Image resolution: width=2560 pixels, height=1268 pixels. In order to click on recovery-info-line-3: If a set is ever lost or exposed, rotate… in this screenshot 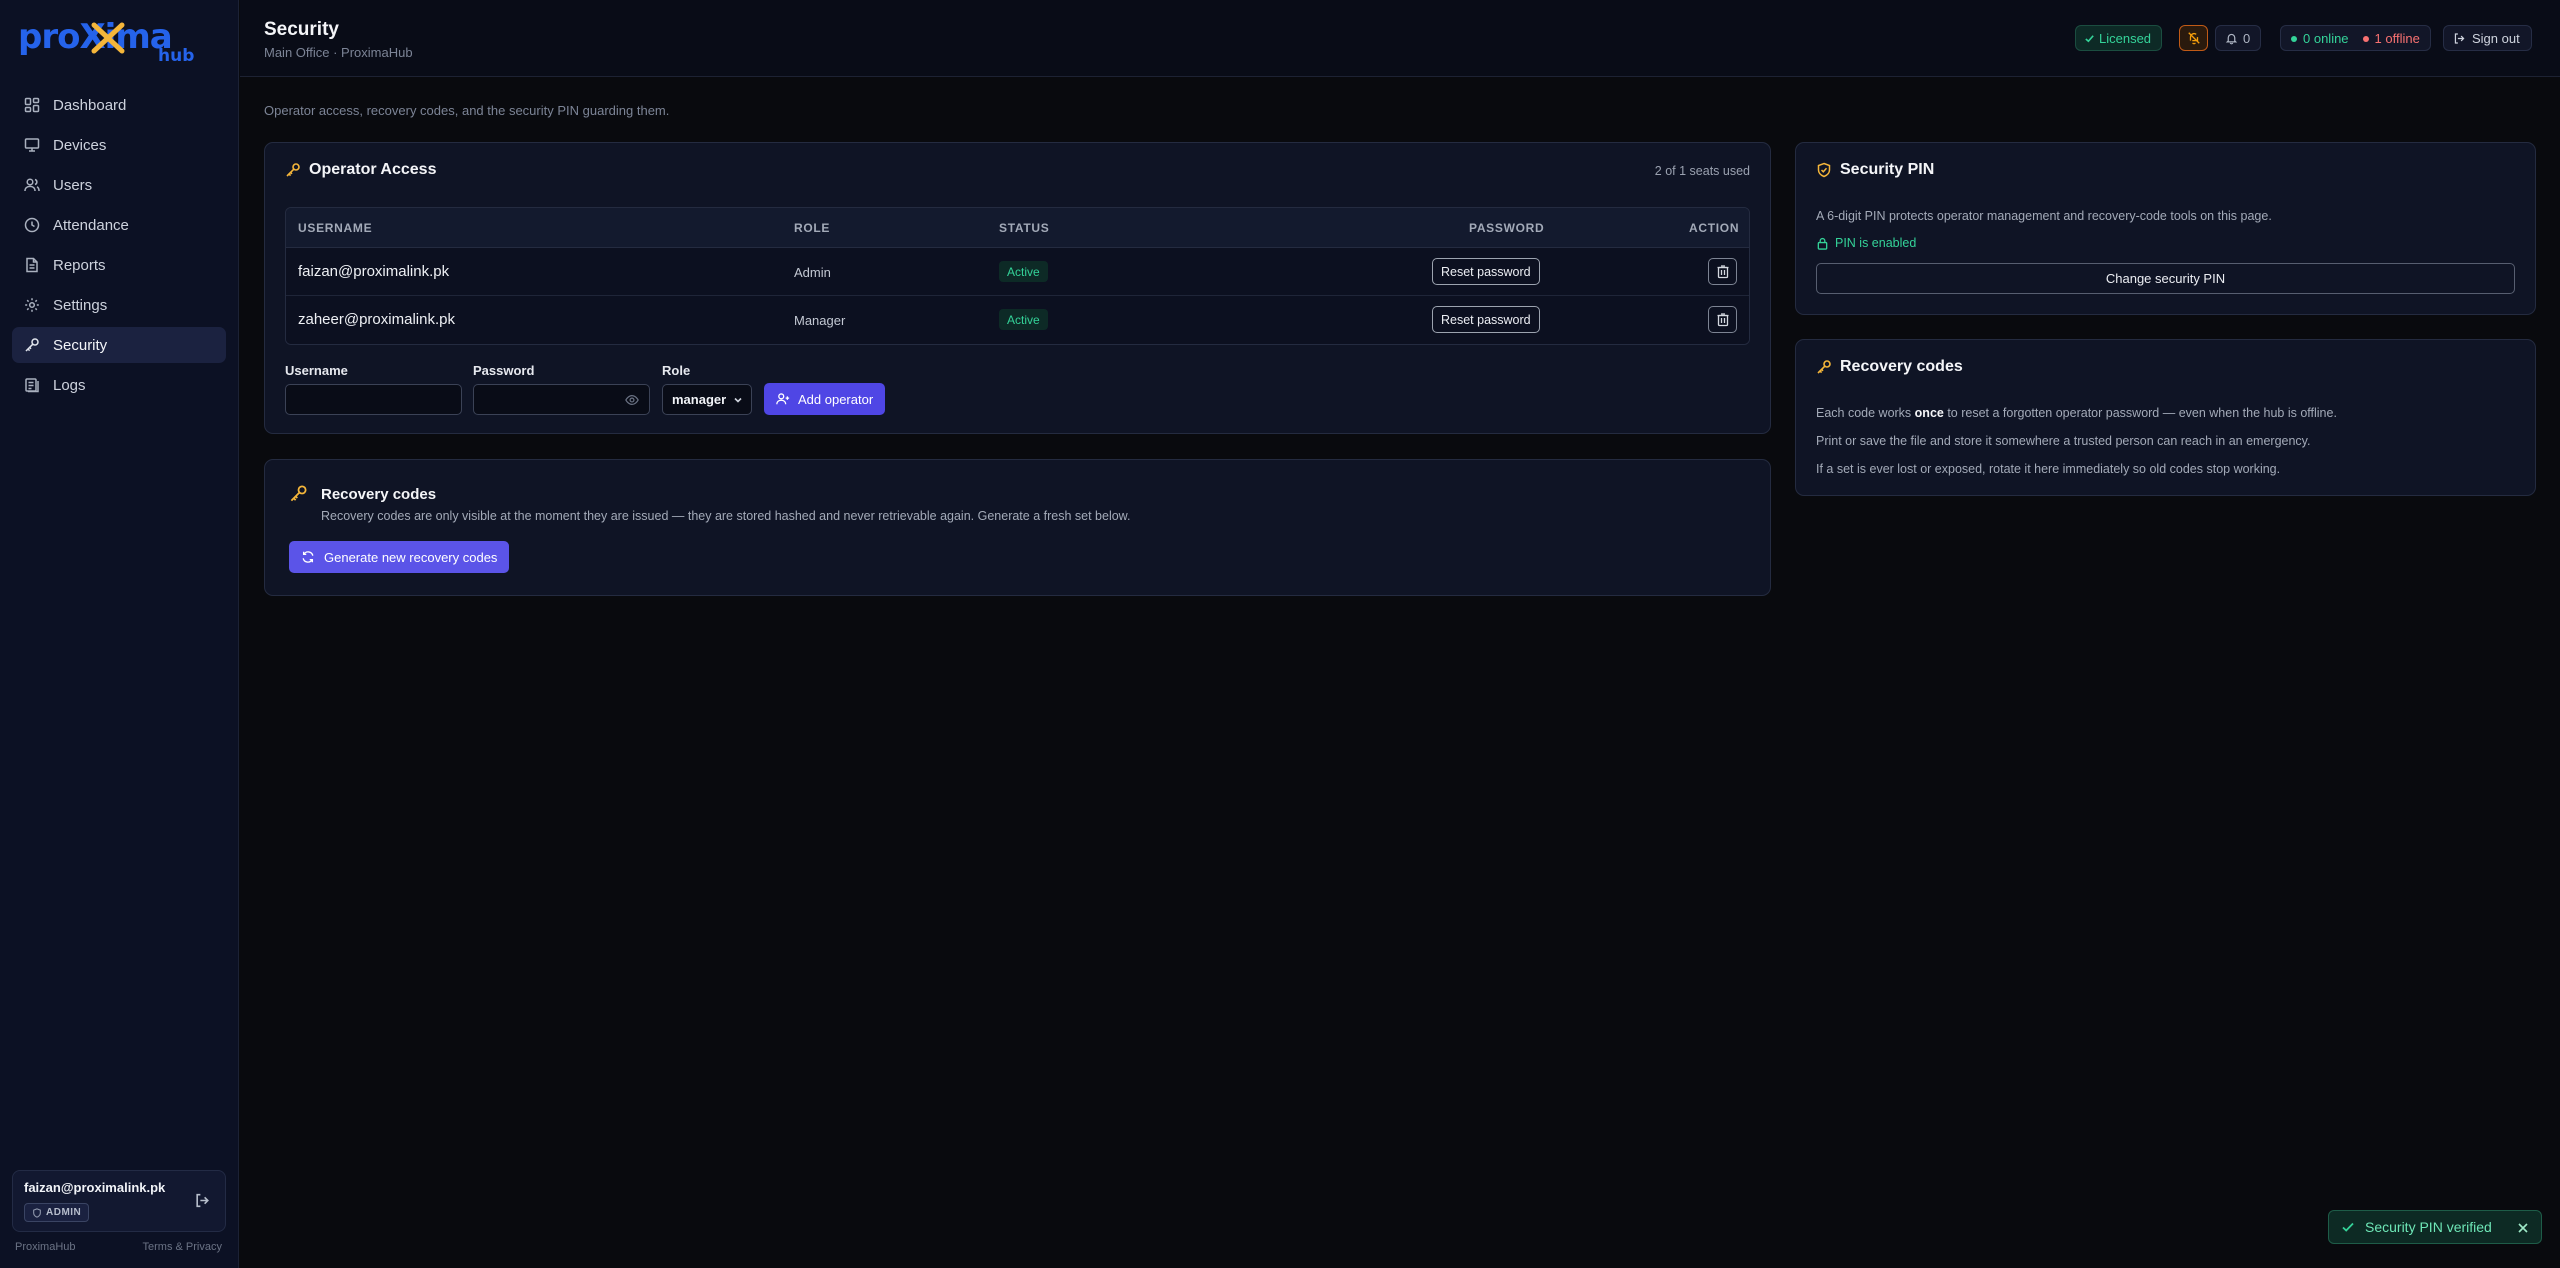, I will do `click(2048, 469)`.